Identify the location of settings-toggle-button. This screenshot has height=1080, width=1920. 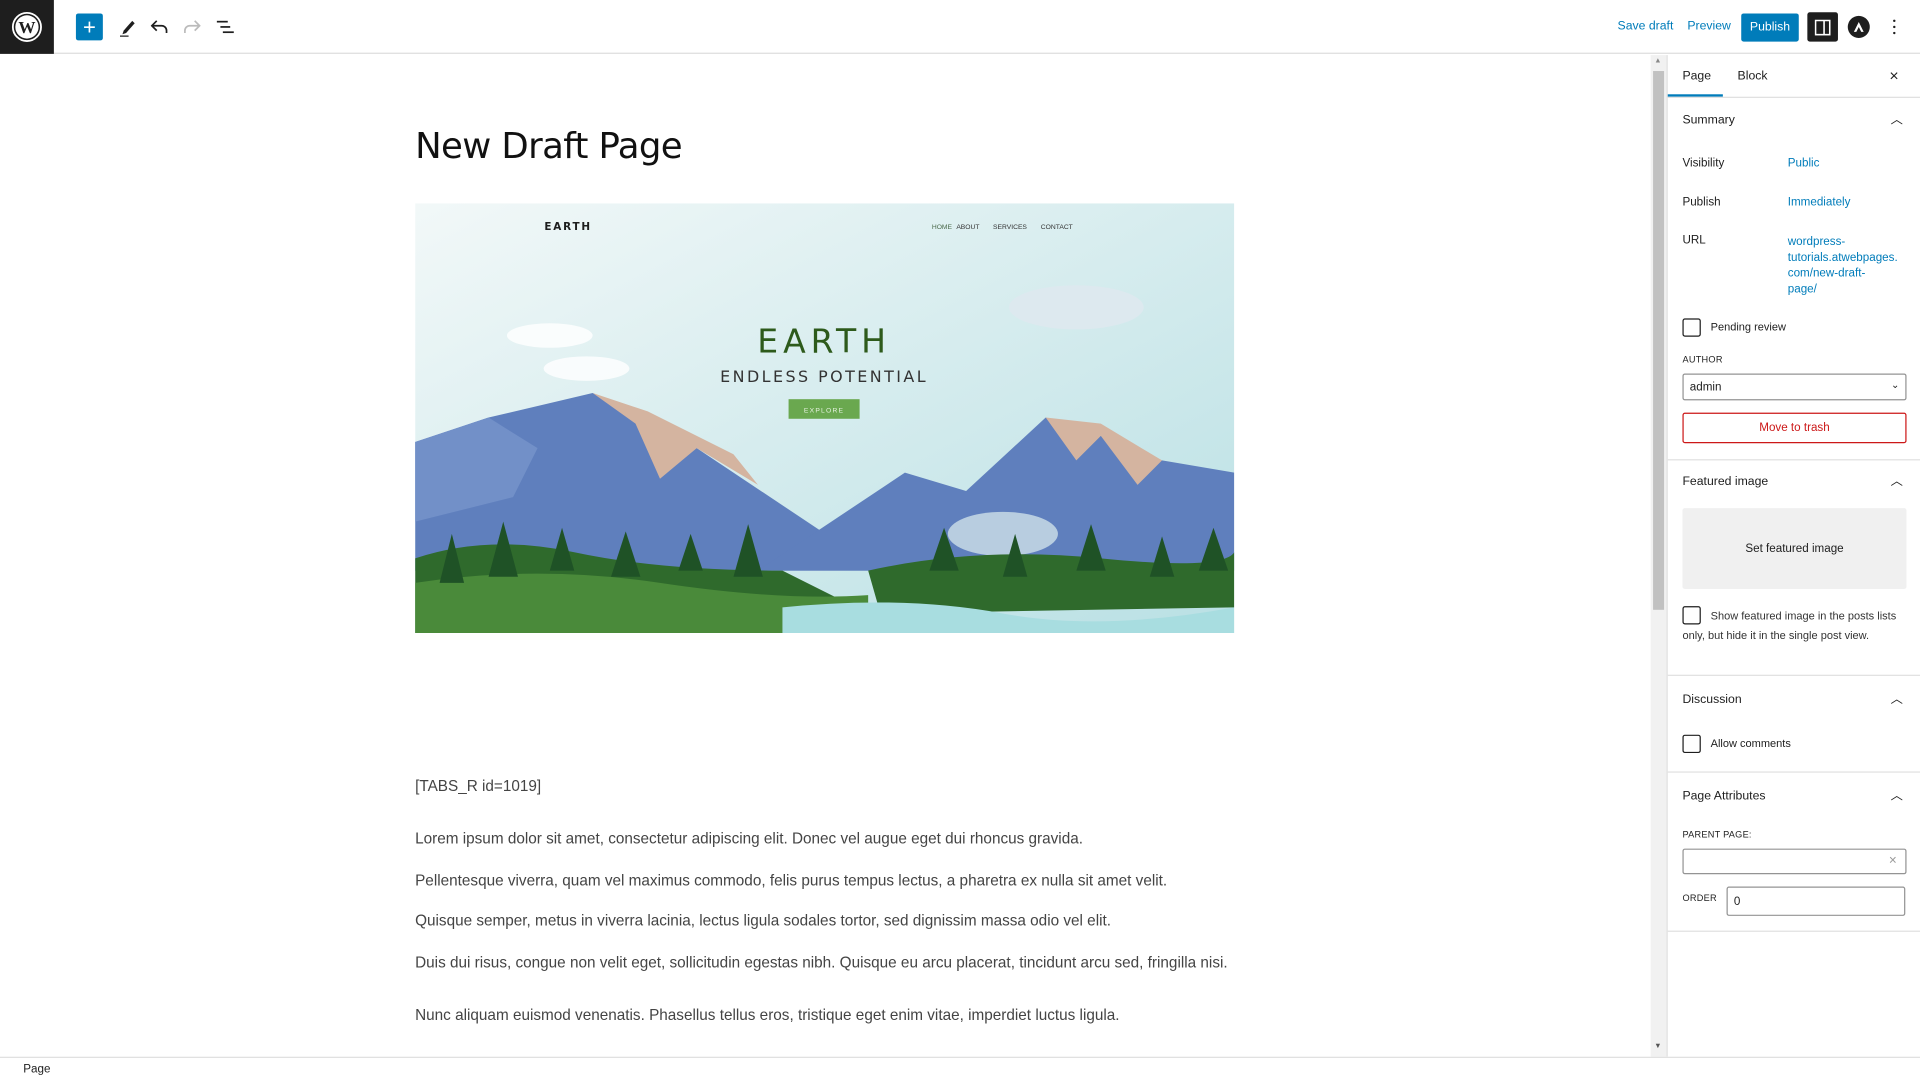
(1822, 27).